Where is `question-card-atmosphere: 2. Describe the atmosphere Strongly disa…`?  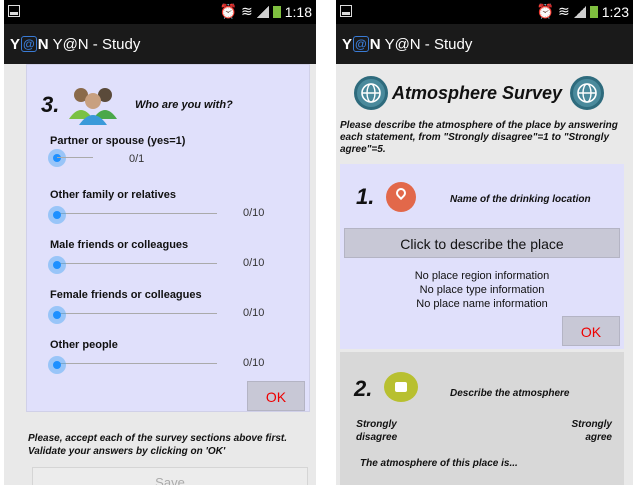
question-card-atmosphere: 2. Describe the atmosphere Strongly disa… is located at coordinates (482, 418).